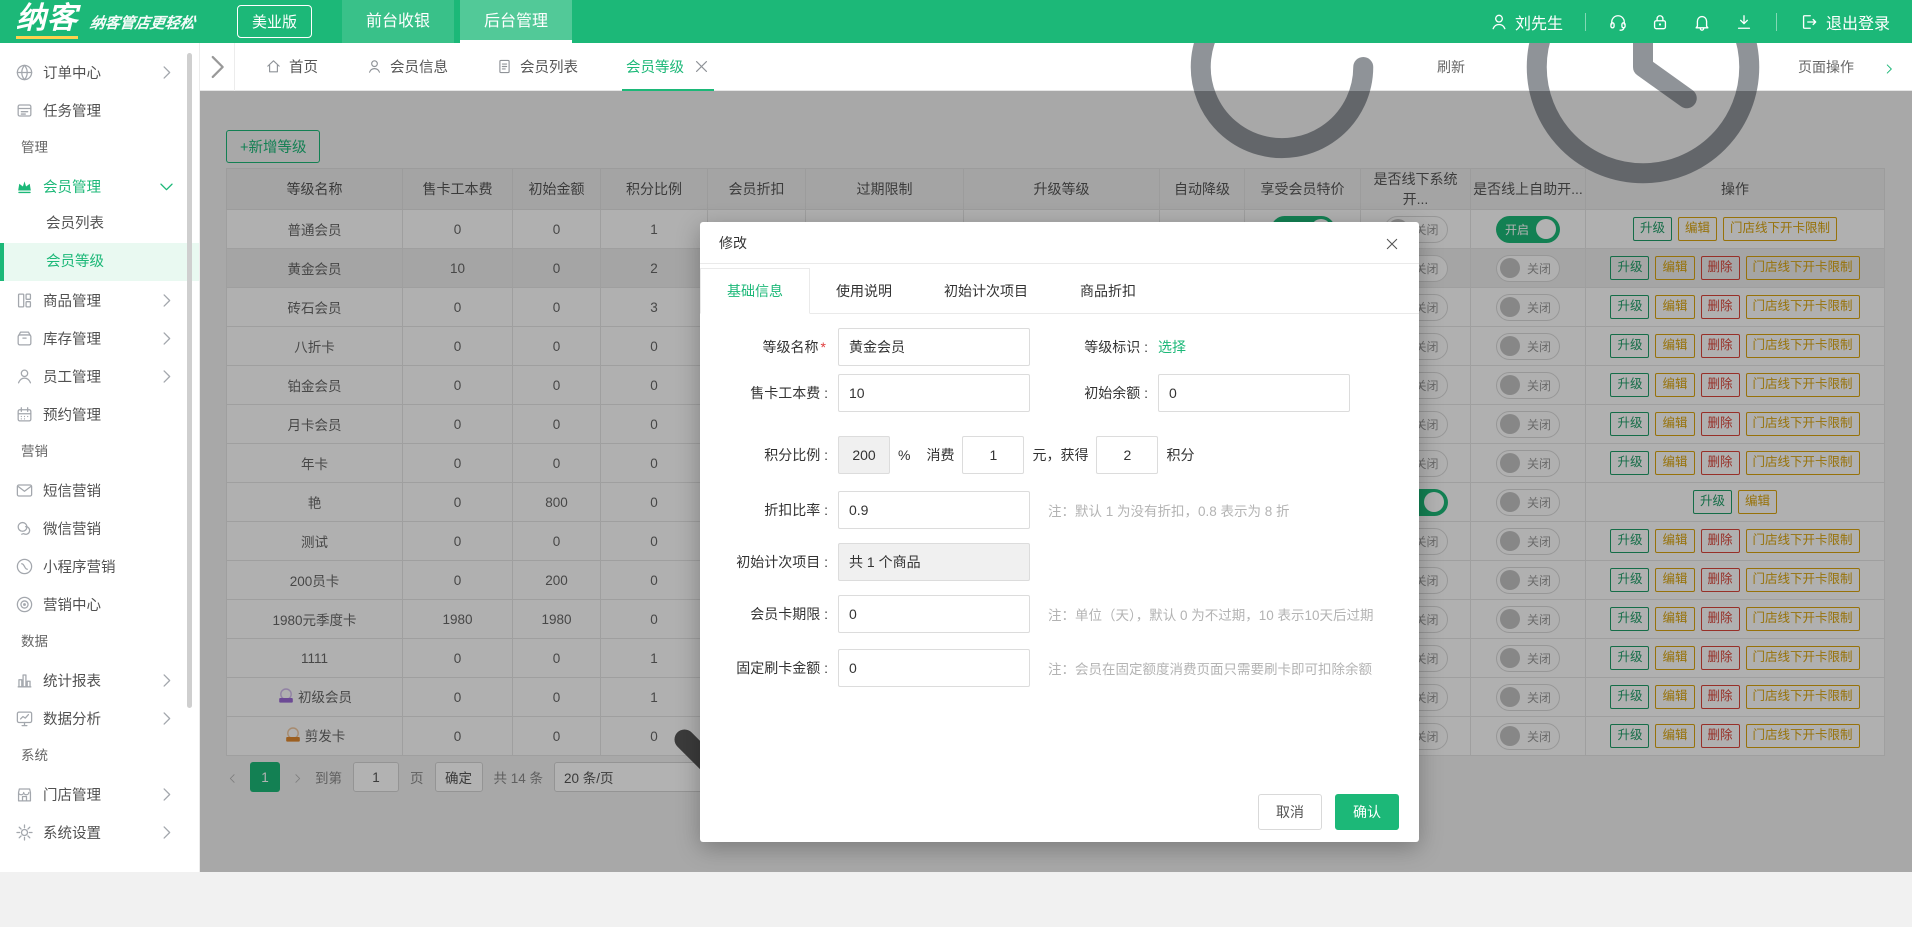 This screenshot has height=927, width=1912. I want to click on card-fee-input, so click(934, 393).